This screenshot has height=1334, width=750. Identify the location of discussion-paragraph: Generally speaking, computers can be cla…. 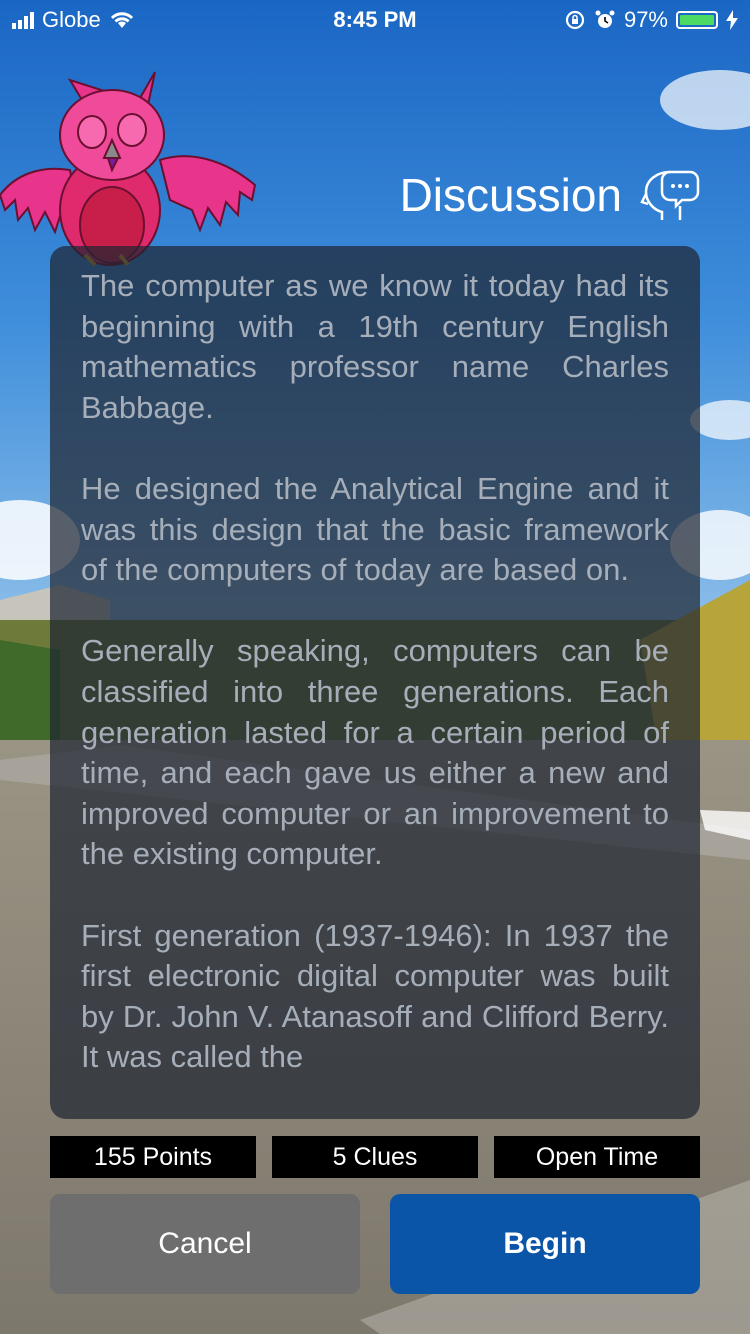
(375, 752).